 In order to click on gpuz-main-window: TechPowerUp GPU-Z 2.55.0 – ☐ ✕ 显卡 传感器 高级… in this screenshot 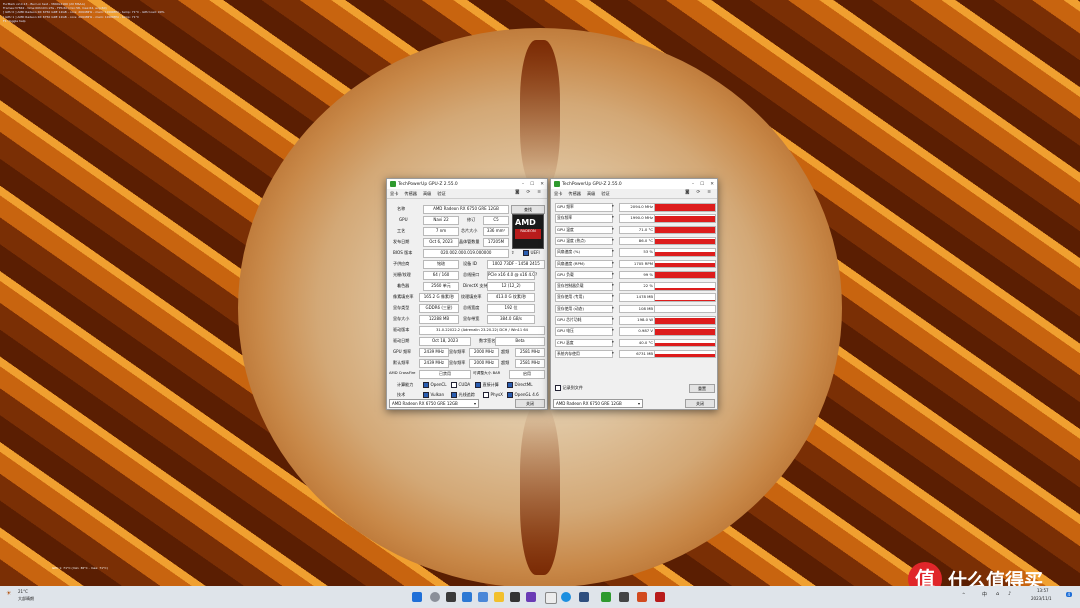, I will do `click(467, 294)`.